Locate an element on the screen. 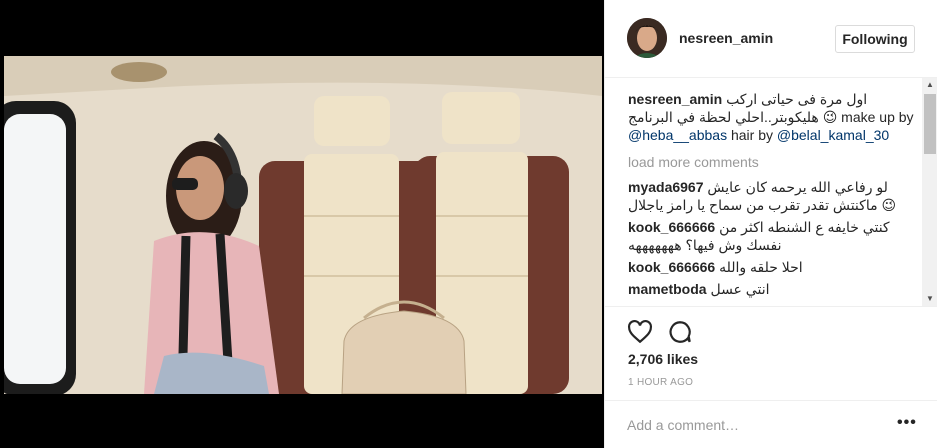 This screenshot has height=448, width=937. add-comment-section: ••• is located at coordinates (771, 424).